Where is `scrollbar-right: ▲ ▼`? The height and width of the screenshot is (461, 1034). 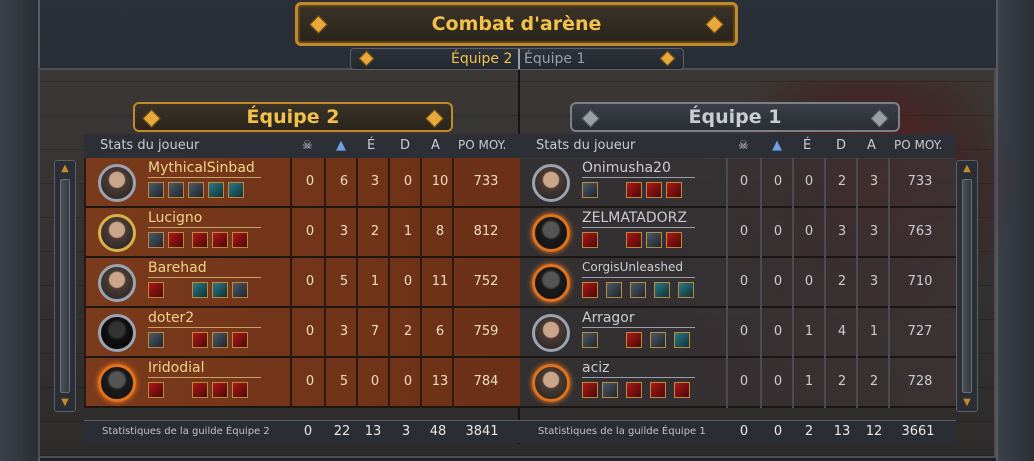 scrollbar-right: ▲ ▼ is located at coordinates (967, 286).